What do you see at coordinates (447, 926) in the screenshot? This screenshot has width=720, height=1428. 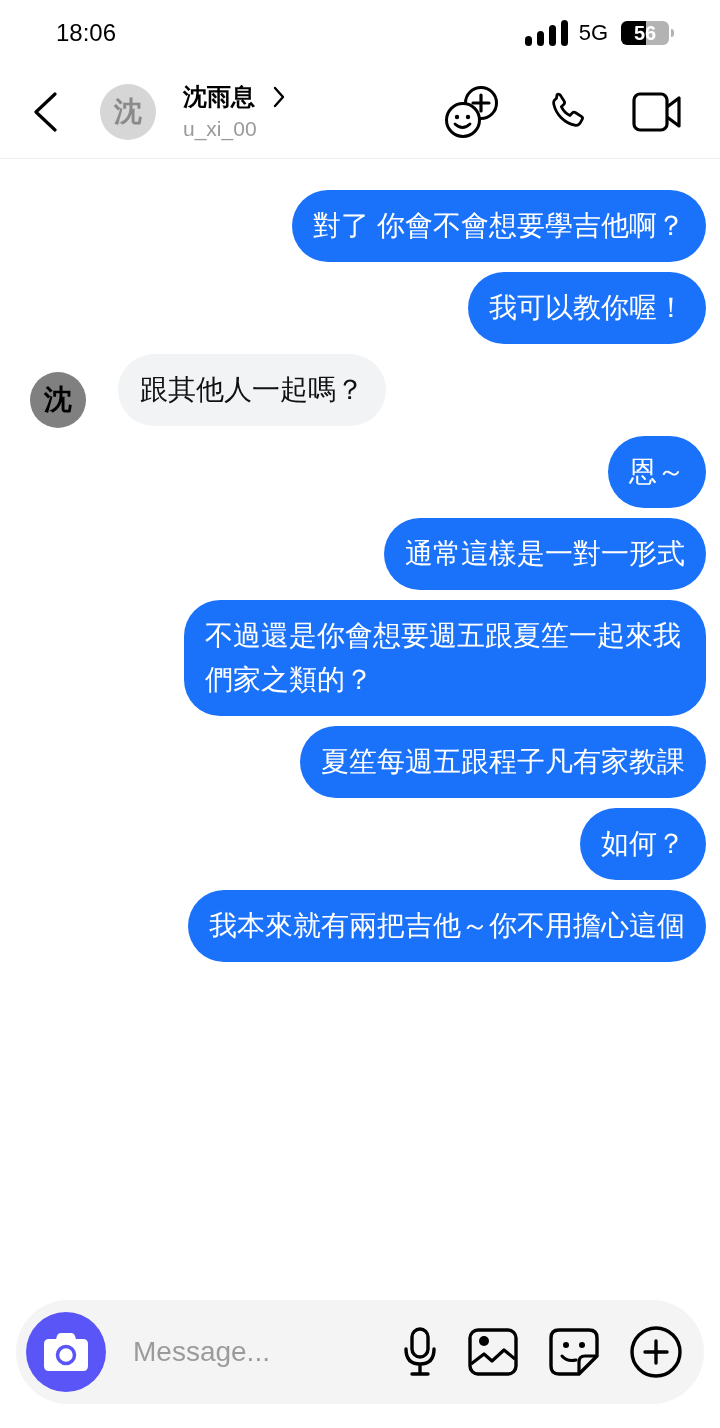 I see `sent-message: 我本來就有兩把吉他～你不用擔心這個` at bounding box center [447, 926].